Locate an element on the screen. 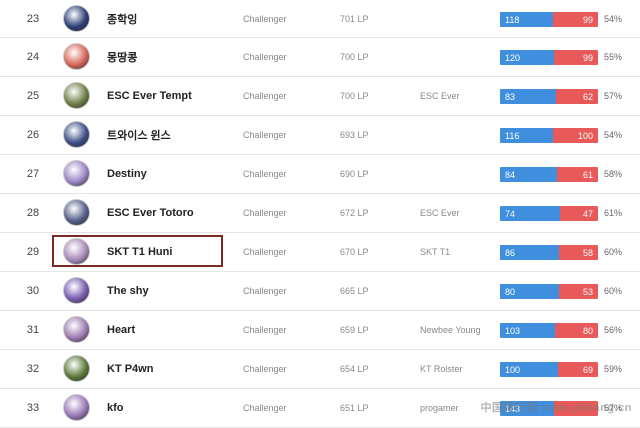 Image resolution: width=640 pixels, height=428 pixels. league-points: 693 LP is located at coordinates (354, 135).